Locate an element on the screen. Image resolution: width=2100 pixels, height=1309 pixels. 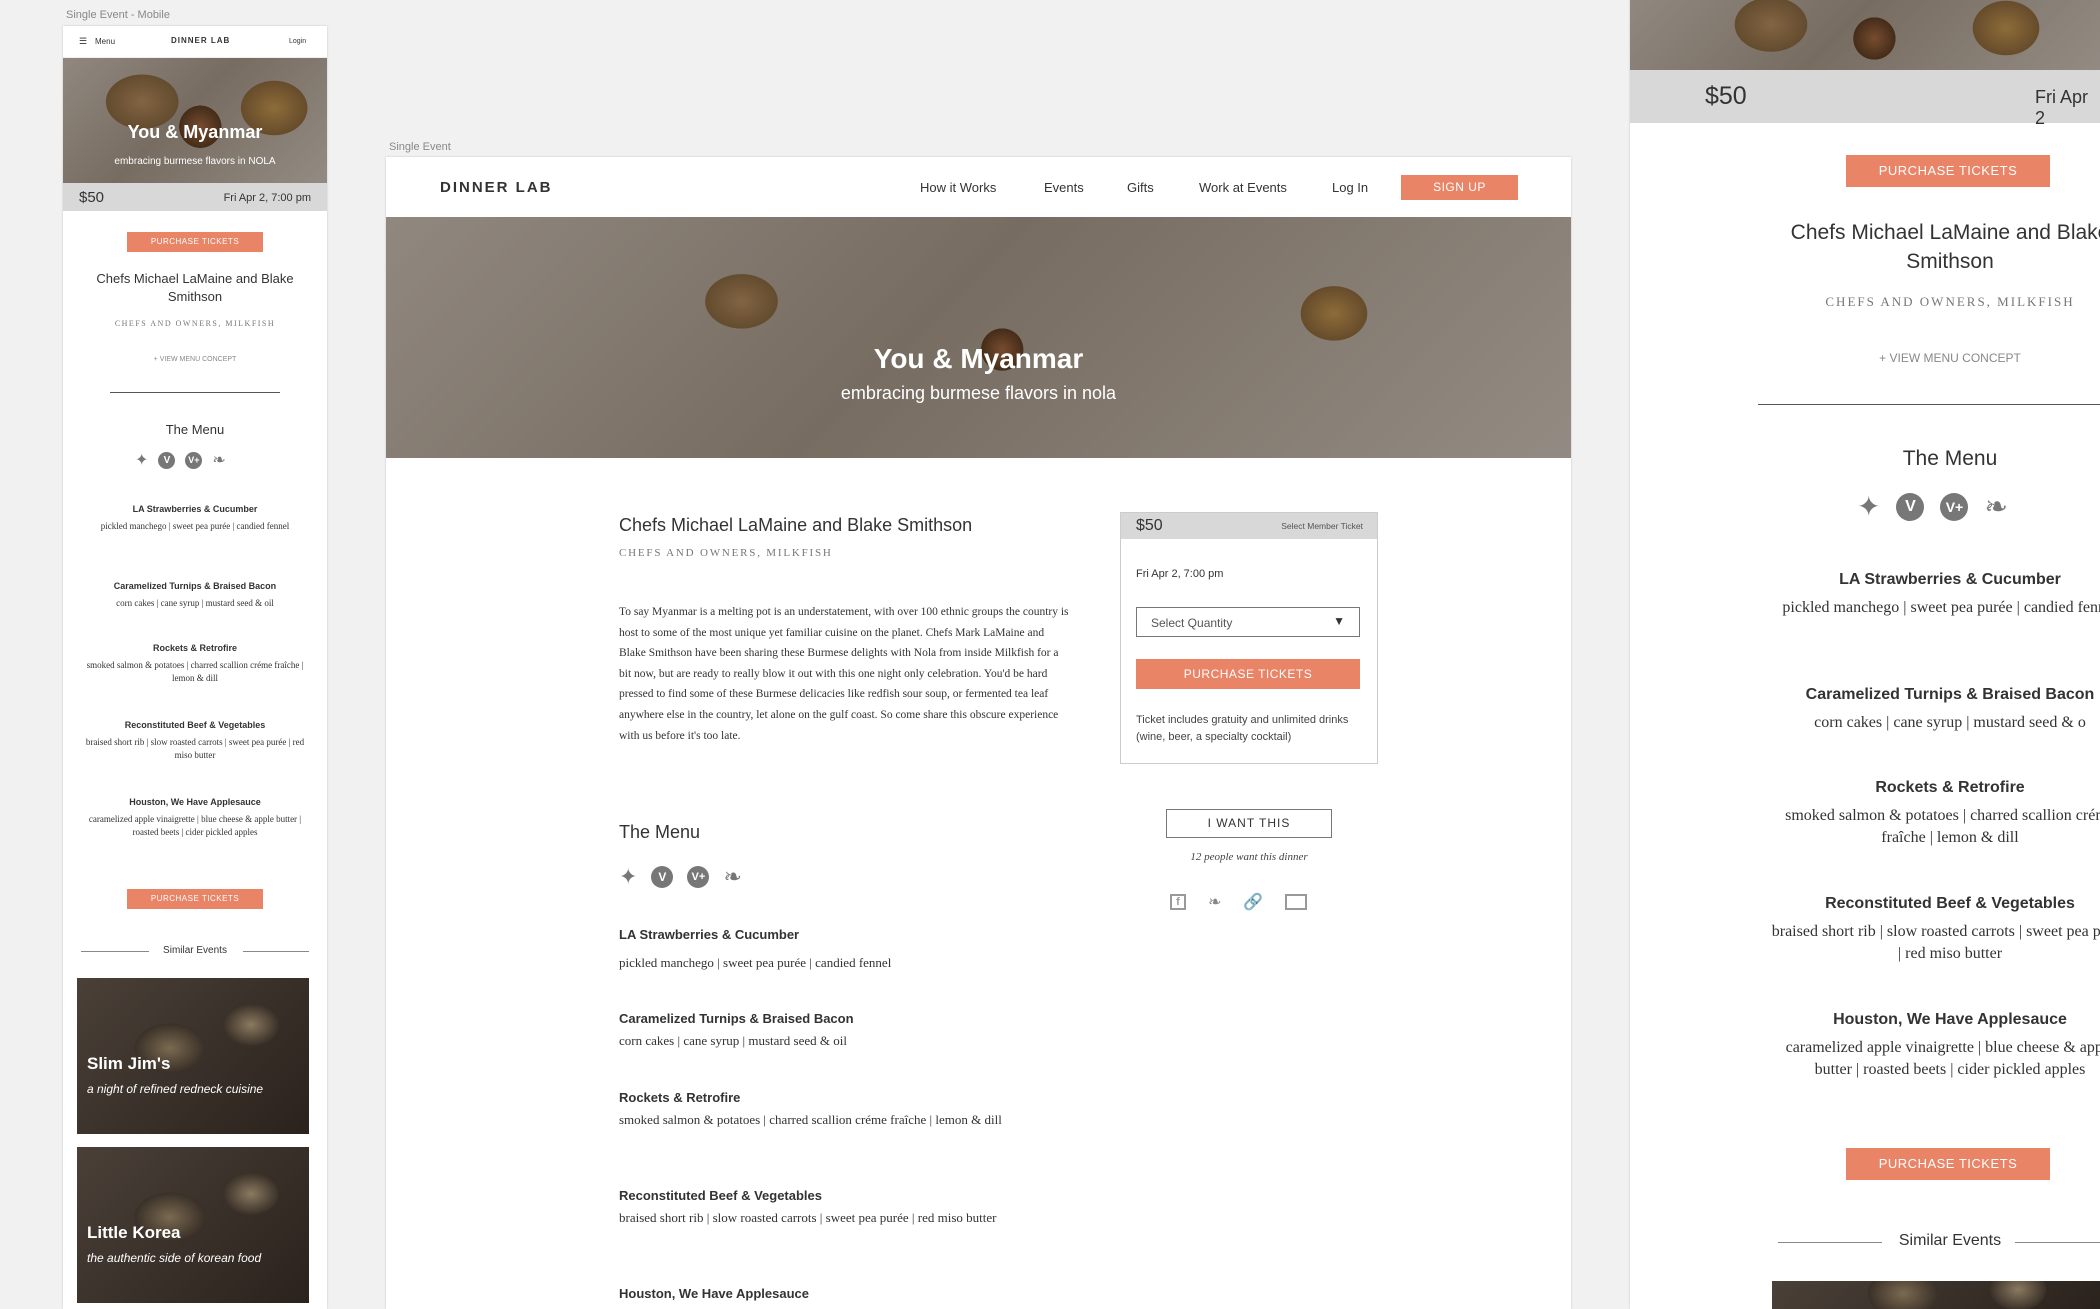
mobile-purchase-button-bottom: PURCHASE TICKETS is located at coordinates (195, 899).